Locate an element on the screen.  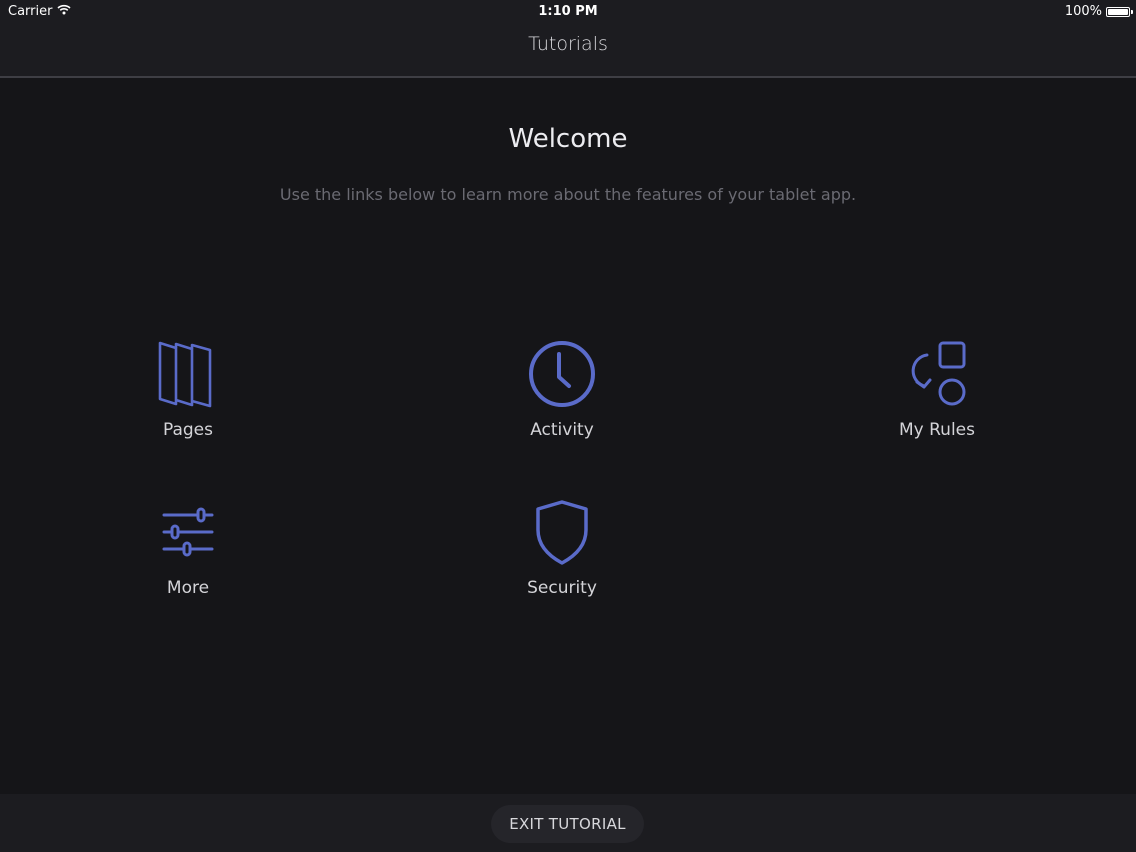
status-time: 1:10 PM is located at coordinates (568, 11).